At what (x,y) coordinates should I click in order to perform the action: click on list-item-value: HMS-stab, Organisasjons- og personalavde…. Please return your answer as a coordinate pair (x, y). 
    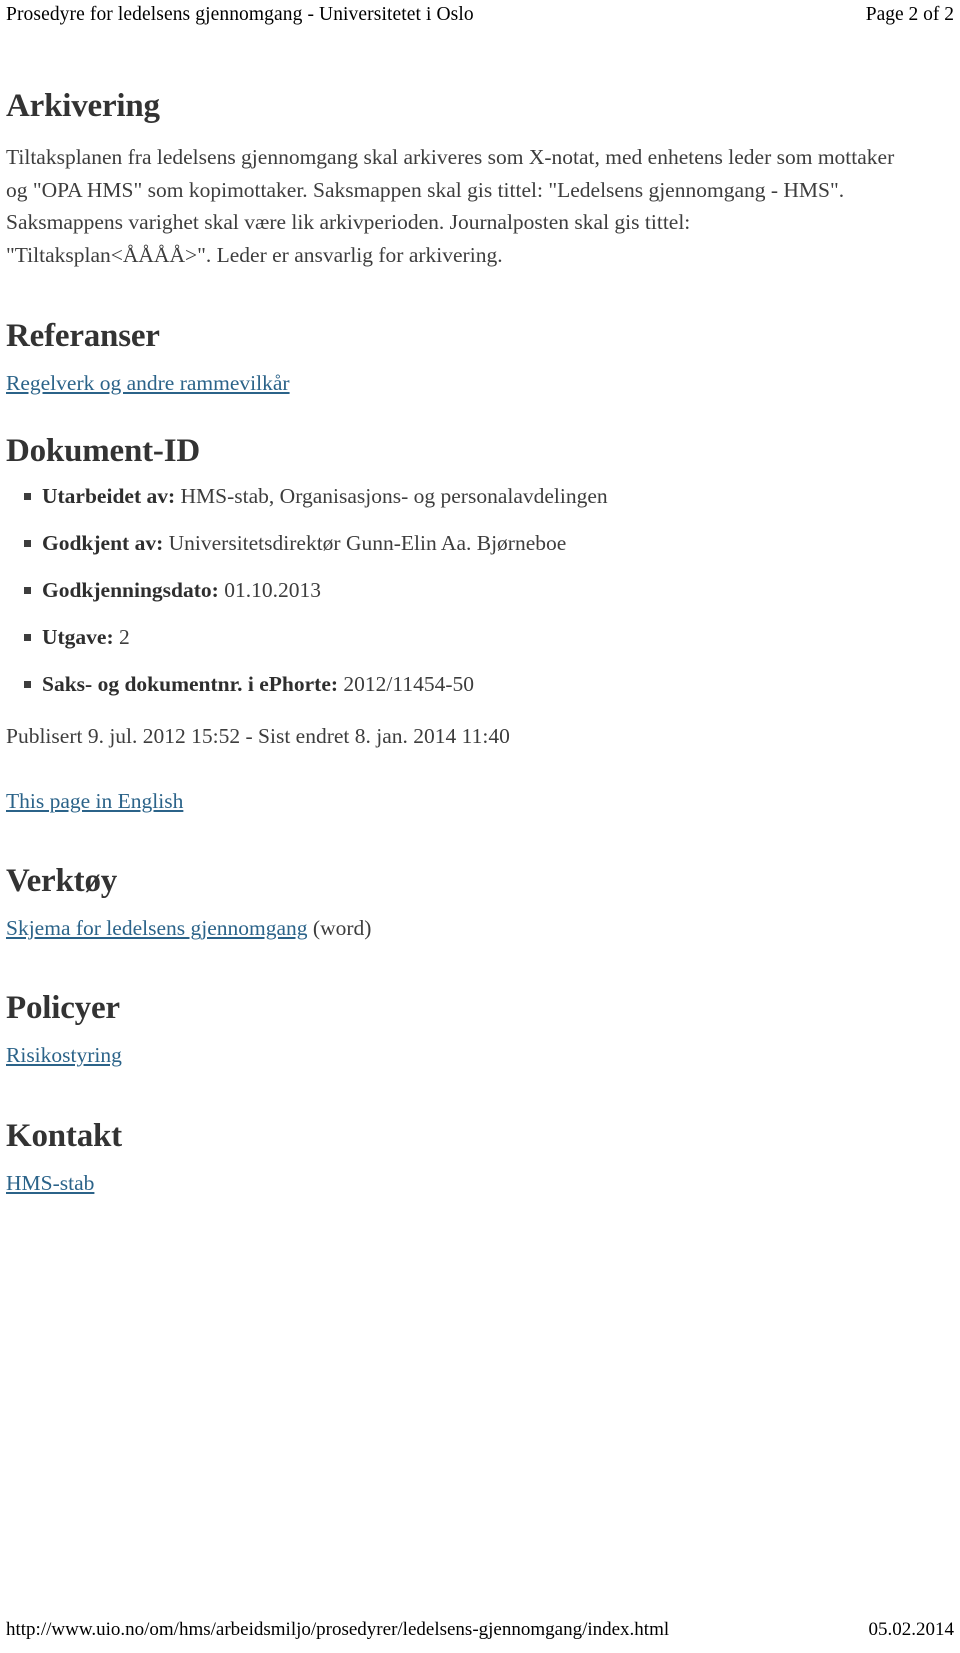
    Looking at the image, I should click on (394, 495).